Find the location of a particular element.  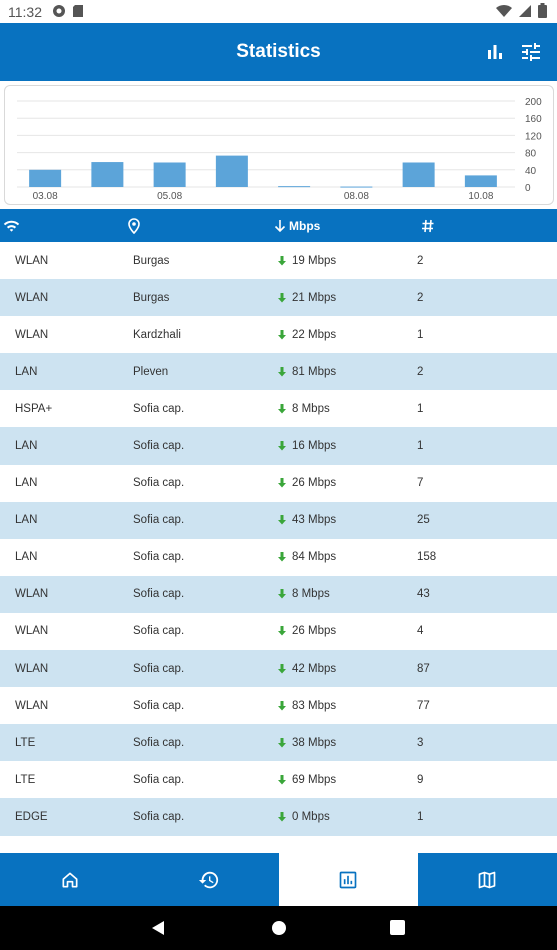

y-tick-label: 160 is located at coordinates (533, 119).